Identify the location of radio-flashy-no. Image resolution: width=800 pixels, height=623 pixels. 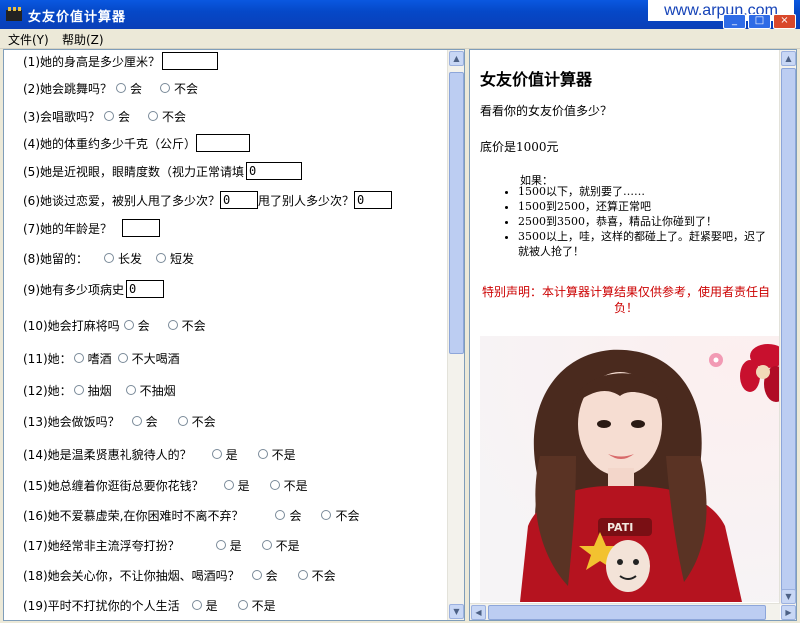
(266, 545).